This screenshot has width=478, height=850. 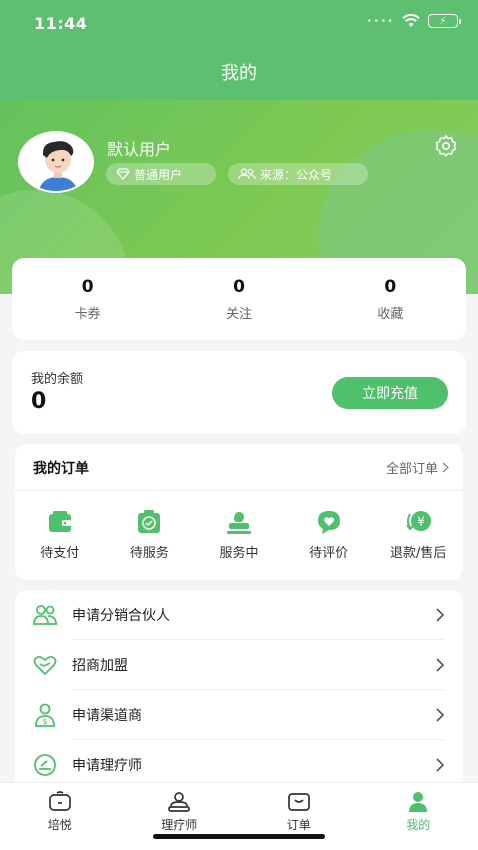 I want to click on order-status-label: 待评价, so click(x=329, y=553).